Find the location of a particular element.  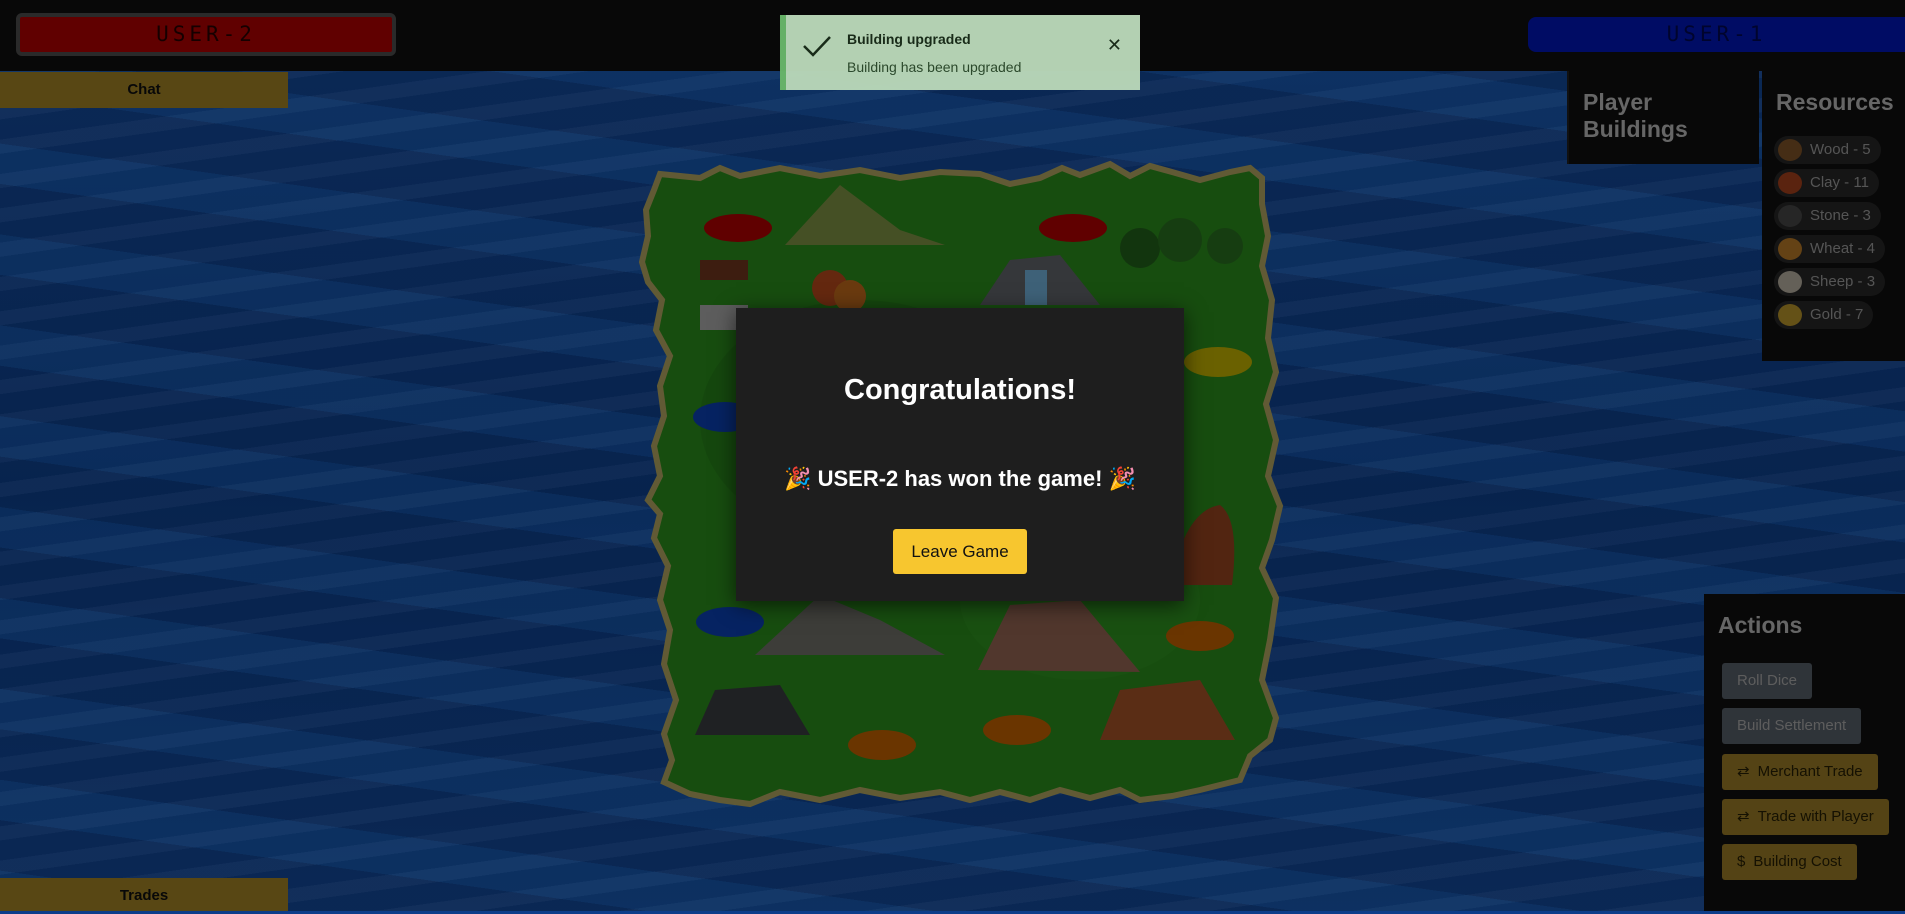

toast-title: Building upgraded is located at coordinates (909, 39).